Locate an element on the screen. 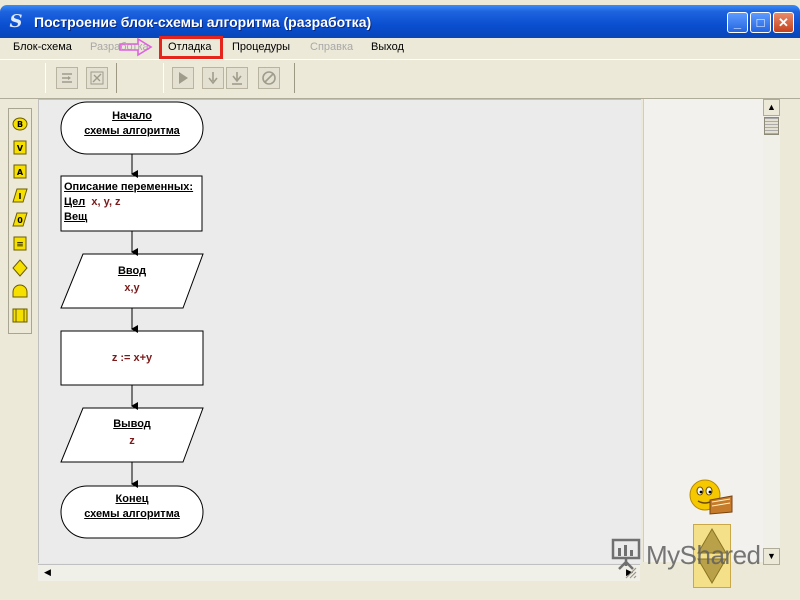 This screenshot has width=800, height=600. assign-block: z := x+y is located at coordinates (132, 358).